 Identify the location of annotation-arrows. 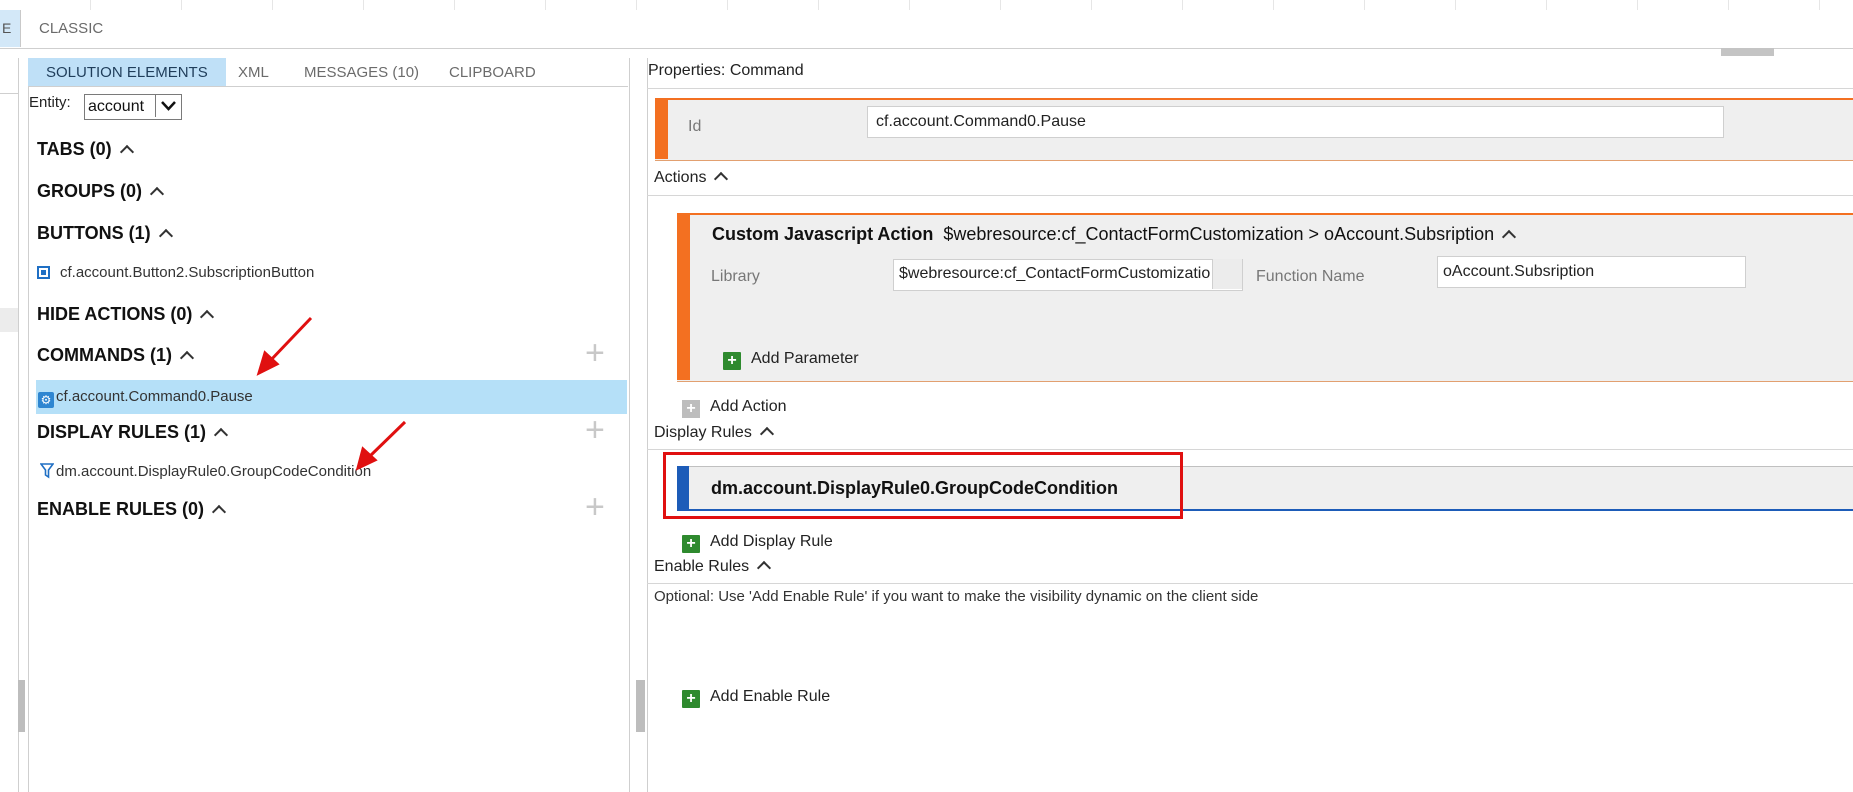
(331, 393).